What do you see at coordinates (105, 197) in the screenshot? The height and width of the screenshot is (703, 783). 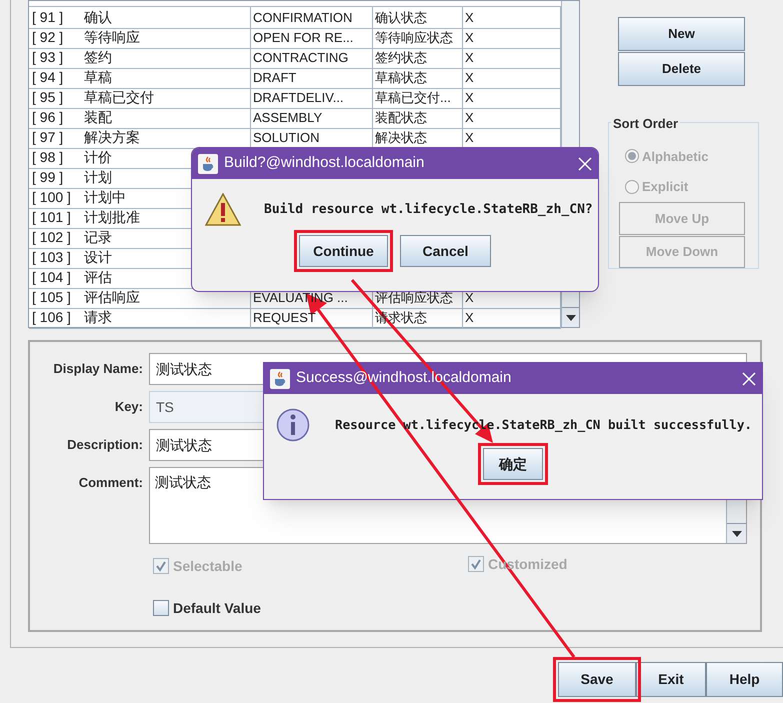 I see `table-cell-text: 计划中` at bounding box center [105, 197].